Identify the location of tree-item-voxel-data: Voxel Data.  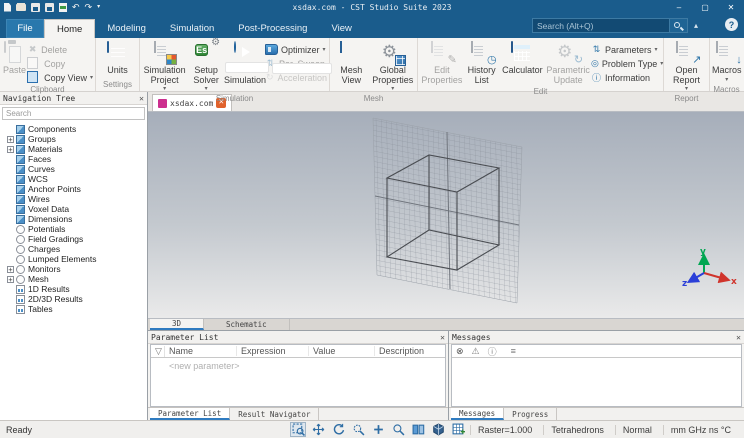
(73, 209).